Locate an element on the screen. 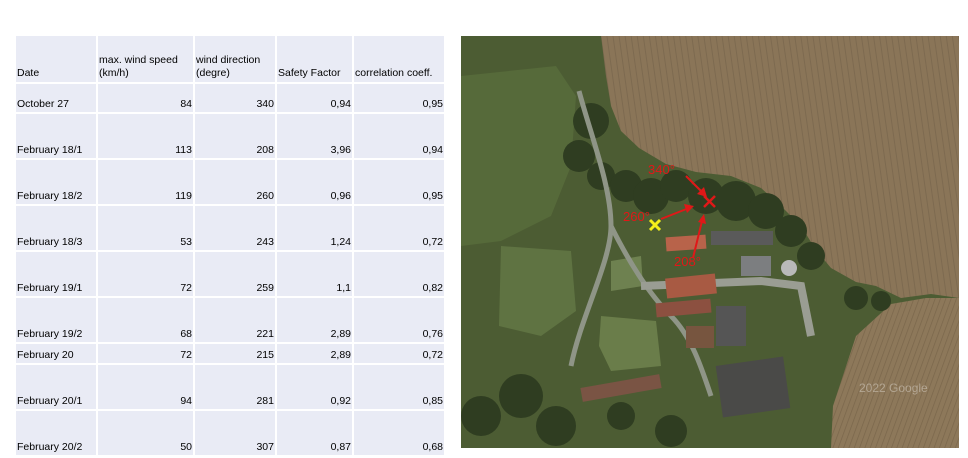  cell-correlation: 0,85 is located at coordinates (399, 386).